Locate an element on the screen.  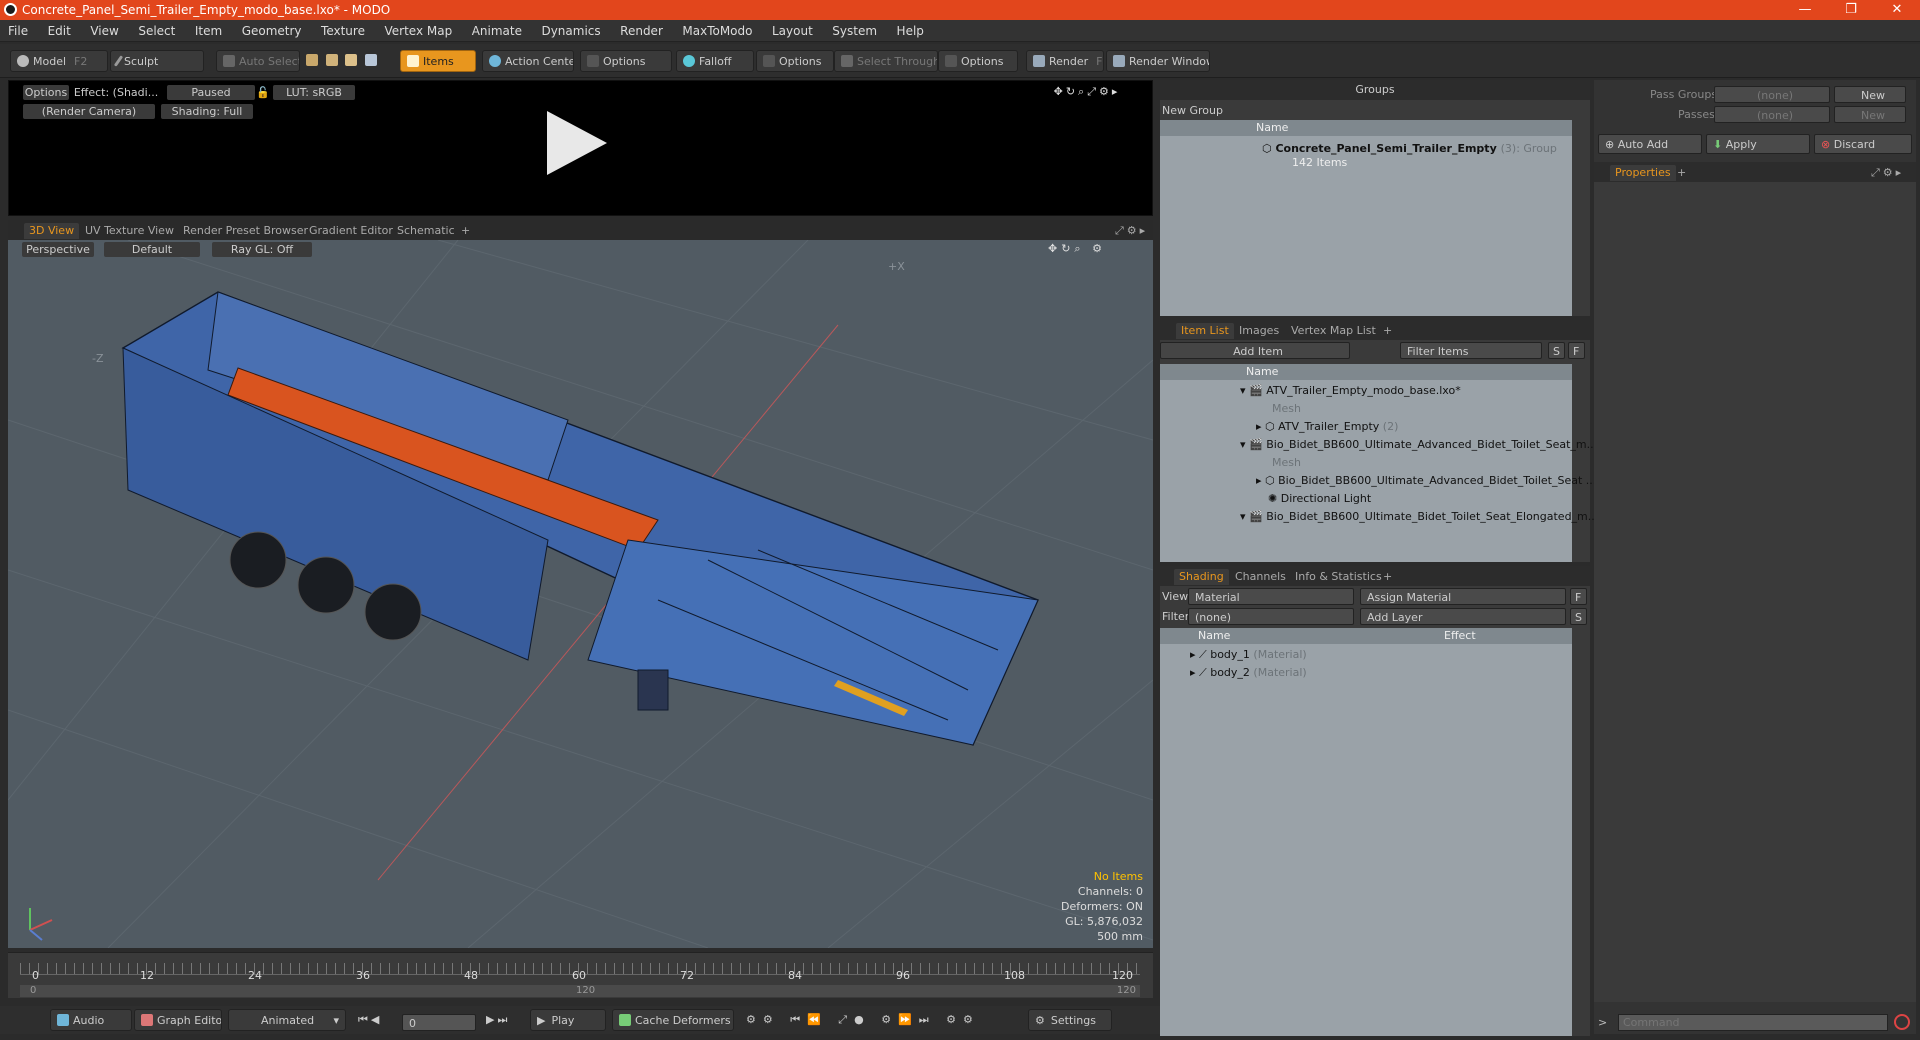
tab-shading: Shading is located at coordinates (1201, 577).